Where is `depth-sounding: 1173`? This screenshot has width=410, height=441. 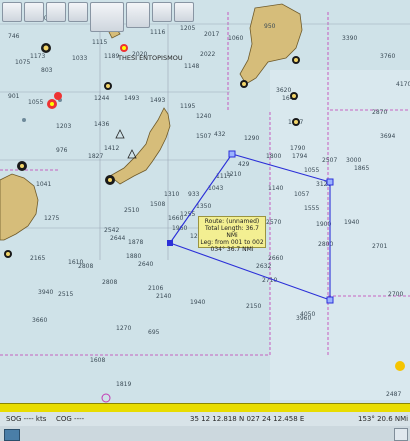
depth-sounding: 1173 is located at coordinates (37, 56).